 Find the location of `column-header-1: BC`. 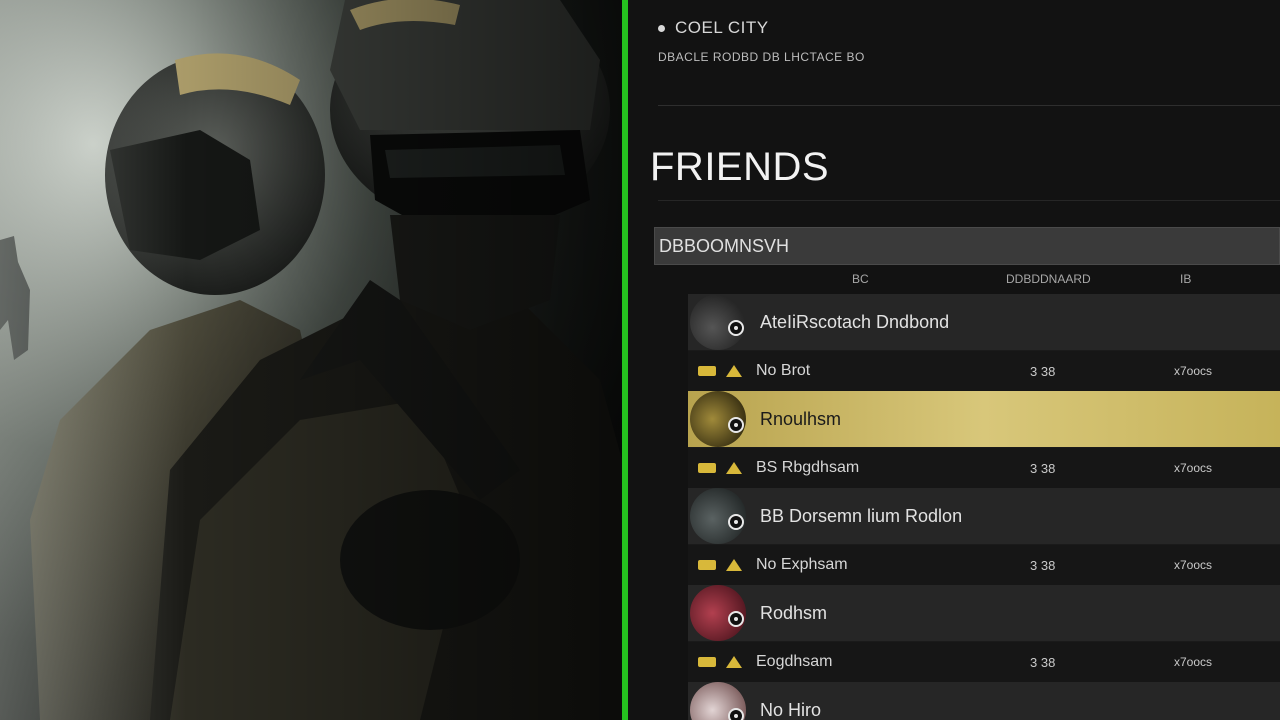

column-header-1: BC is located at coordinates (860, 279).